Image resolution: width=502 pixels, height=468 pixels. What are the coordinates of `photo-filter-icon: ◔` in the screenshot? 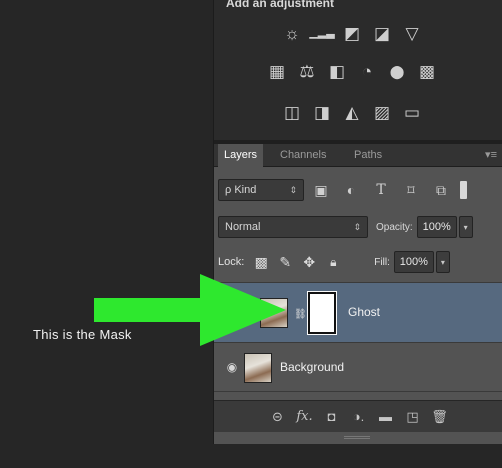 It's located at (367, 71).